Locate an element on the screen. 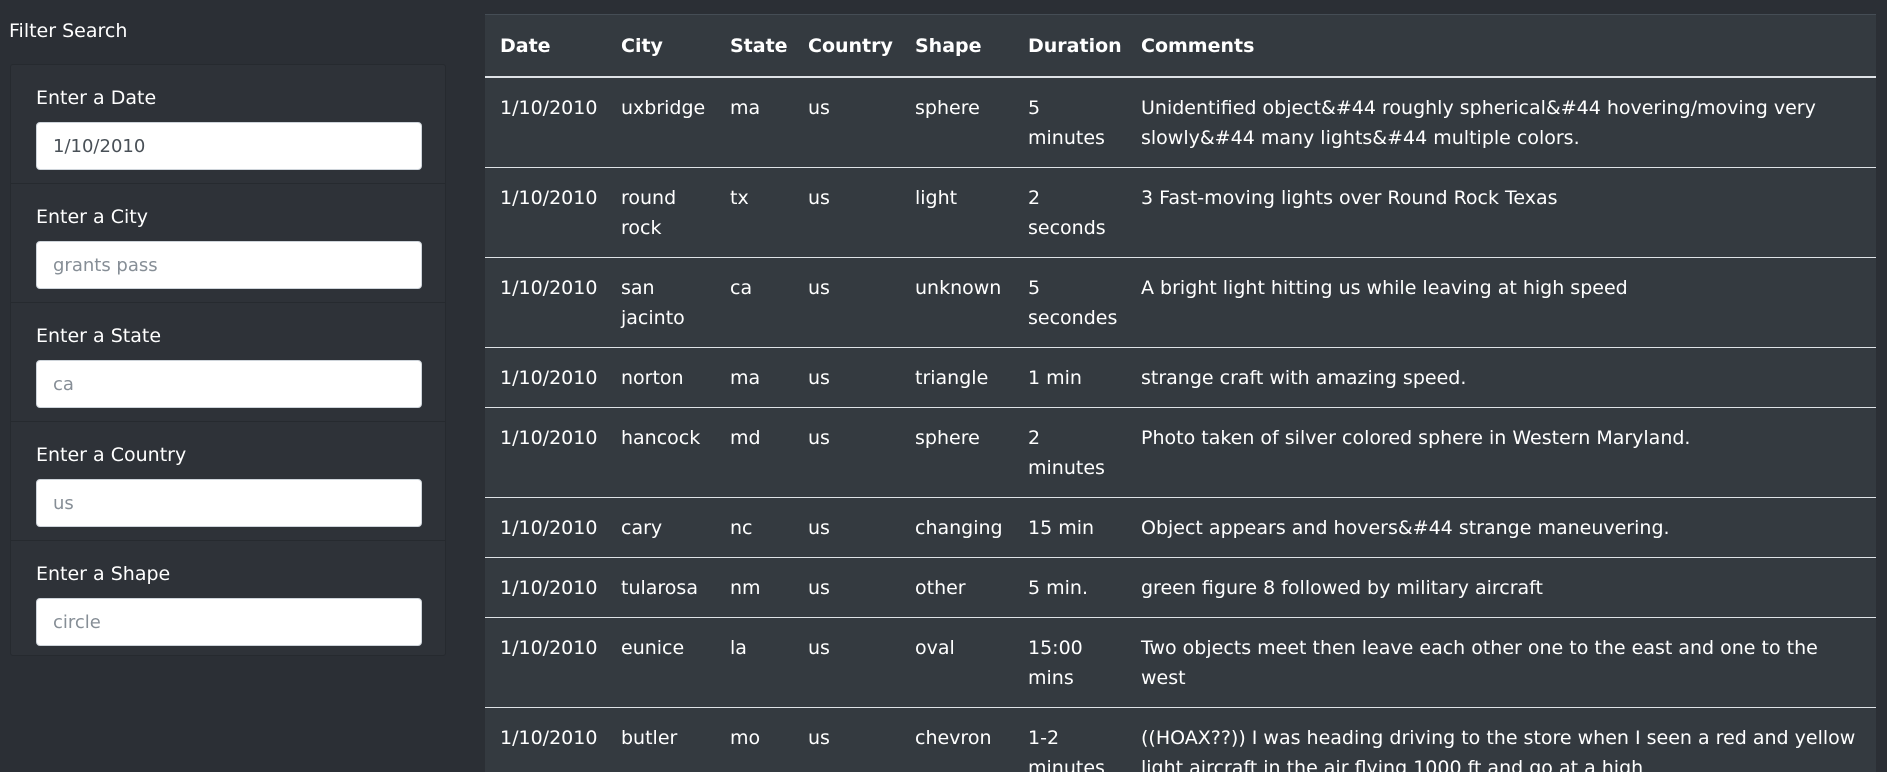  cell-duration: 5 min. is located at coordinates (1069, 587).